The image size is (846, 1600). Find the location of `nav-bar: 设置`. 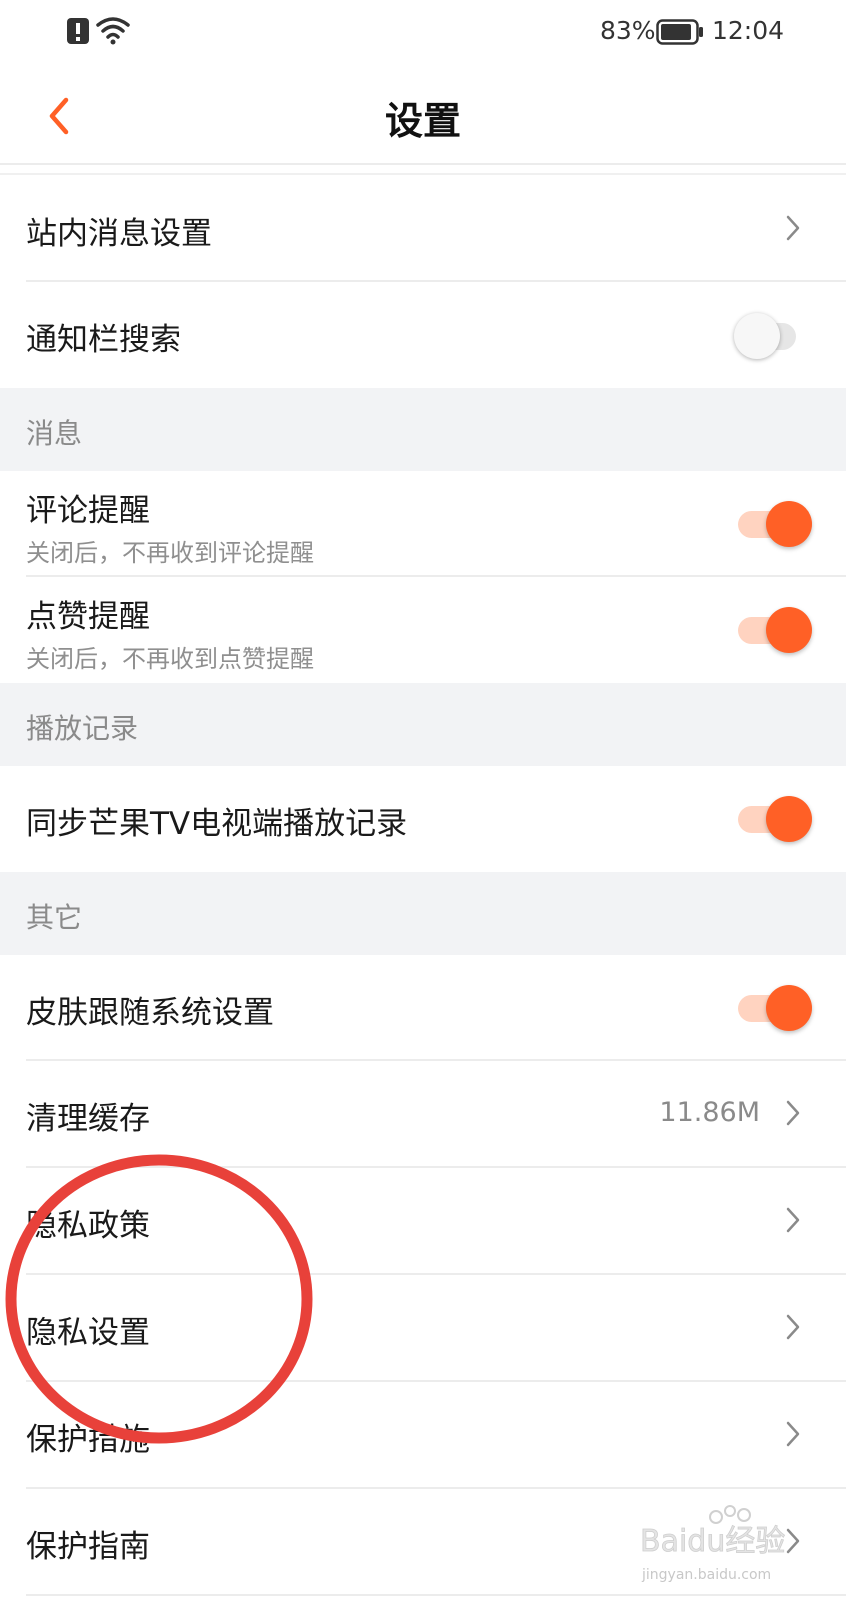

nav-bar: 设置 is located at coordinates (423, 114).